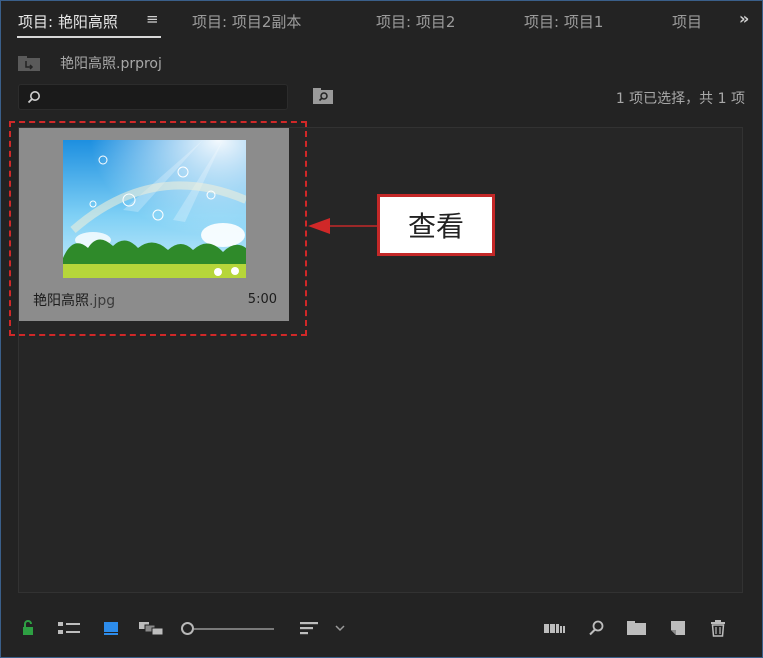 The height and width of the screenshot is (658, 763). I want to click on chevron-down-icon, so click(340, 628).